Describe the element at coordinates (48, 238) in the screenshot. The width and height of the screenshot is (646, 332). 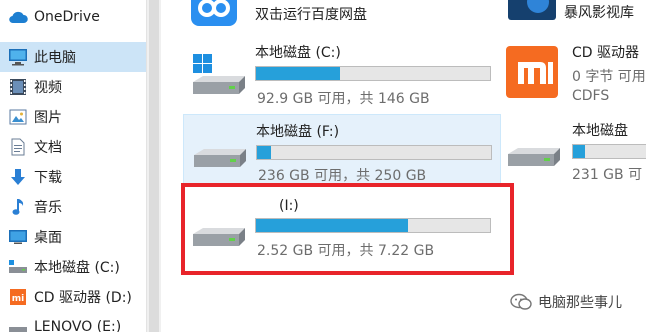
I see `sidebar-item-label: 桌面` at that location.